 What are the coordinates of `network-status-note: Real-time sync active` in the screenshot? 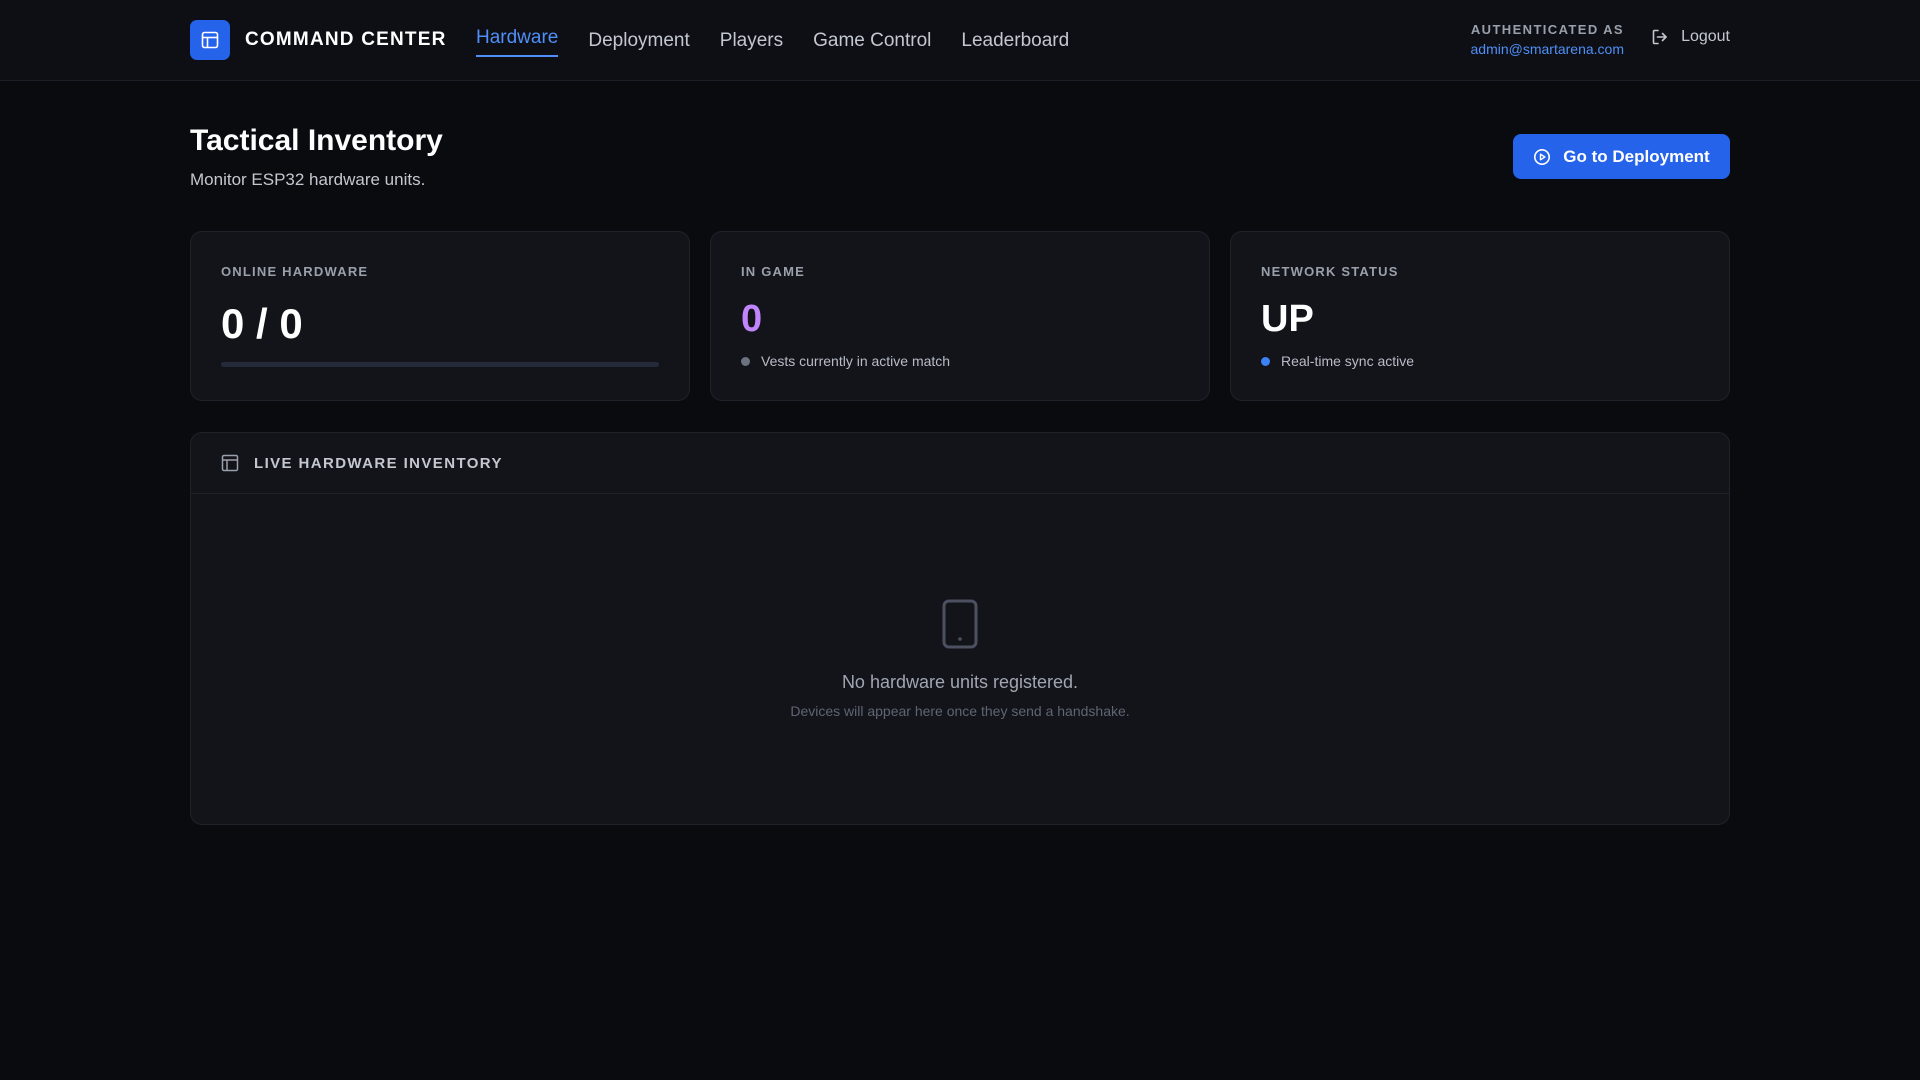 It's located at (1337, 361).